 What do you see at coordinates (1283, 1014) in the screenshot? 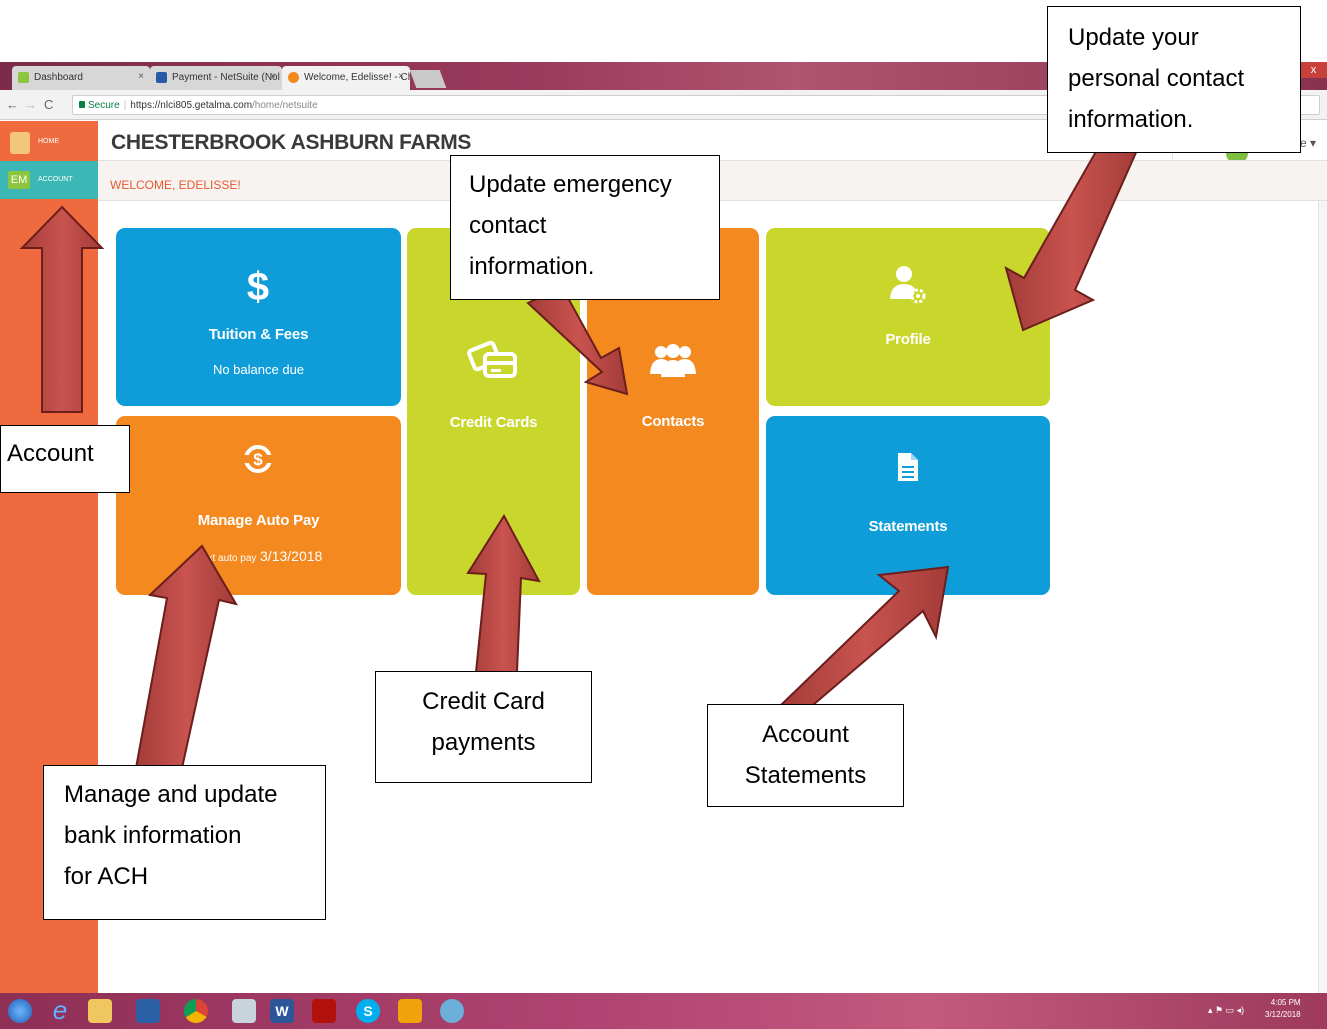
I see `clock-date: 3/12/2018` at bounding box center [1283, 1014].